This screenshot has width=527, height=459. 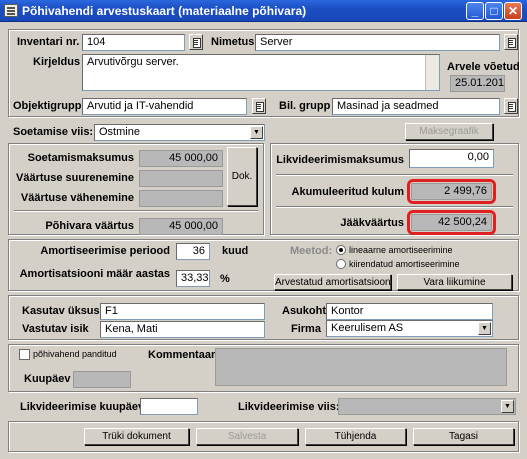 What do you see at coordinates (340, 160) in the screenshot?
I see `liquidation-cost-label: Likvideerimismaksumus` at bounding box center [340, 160].